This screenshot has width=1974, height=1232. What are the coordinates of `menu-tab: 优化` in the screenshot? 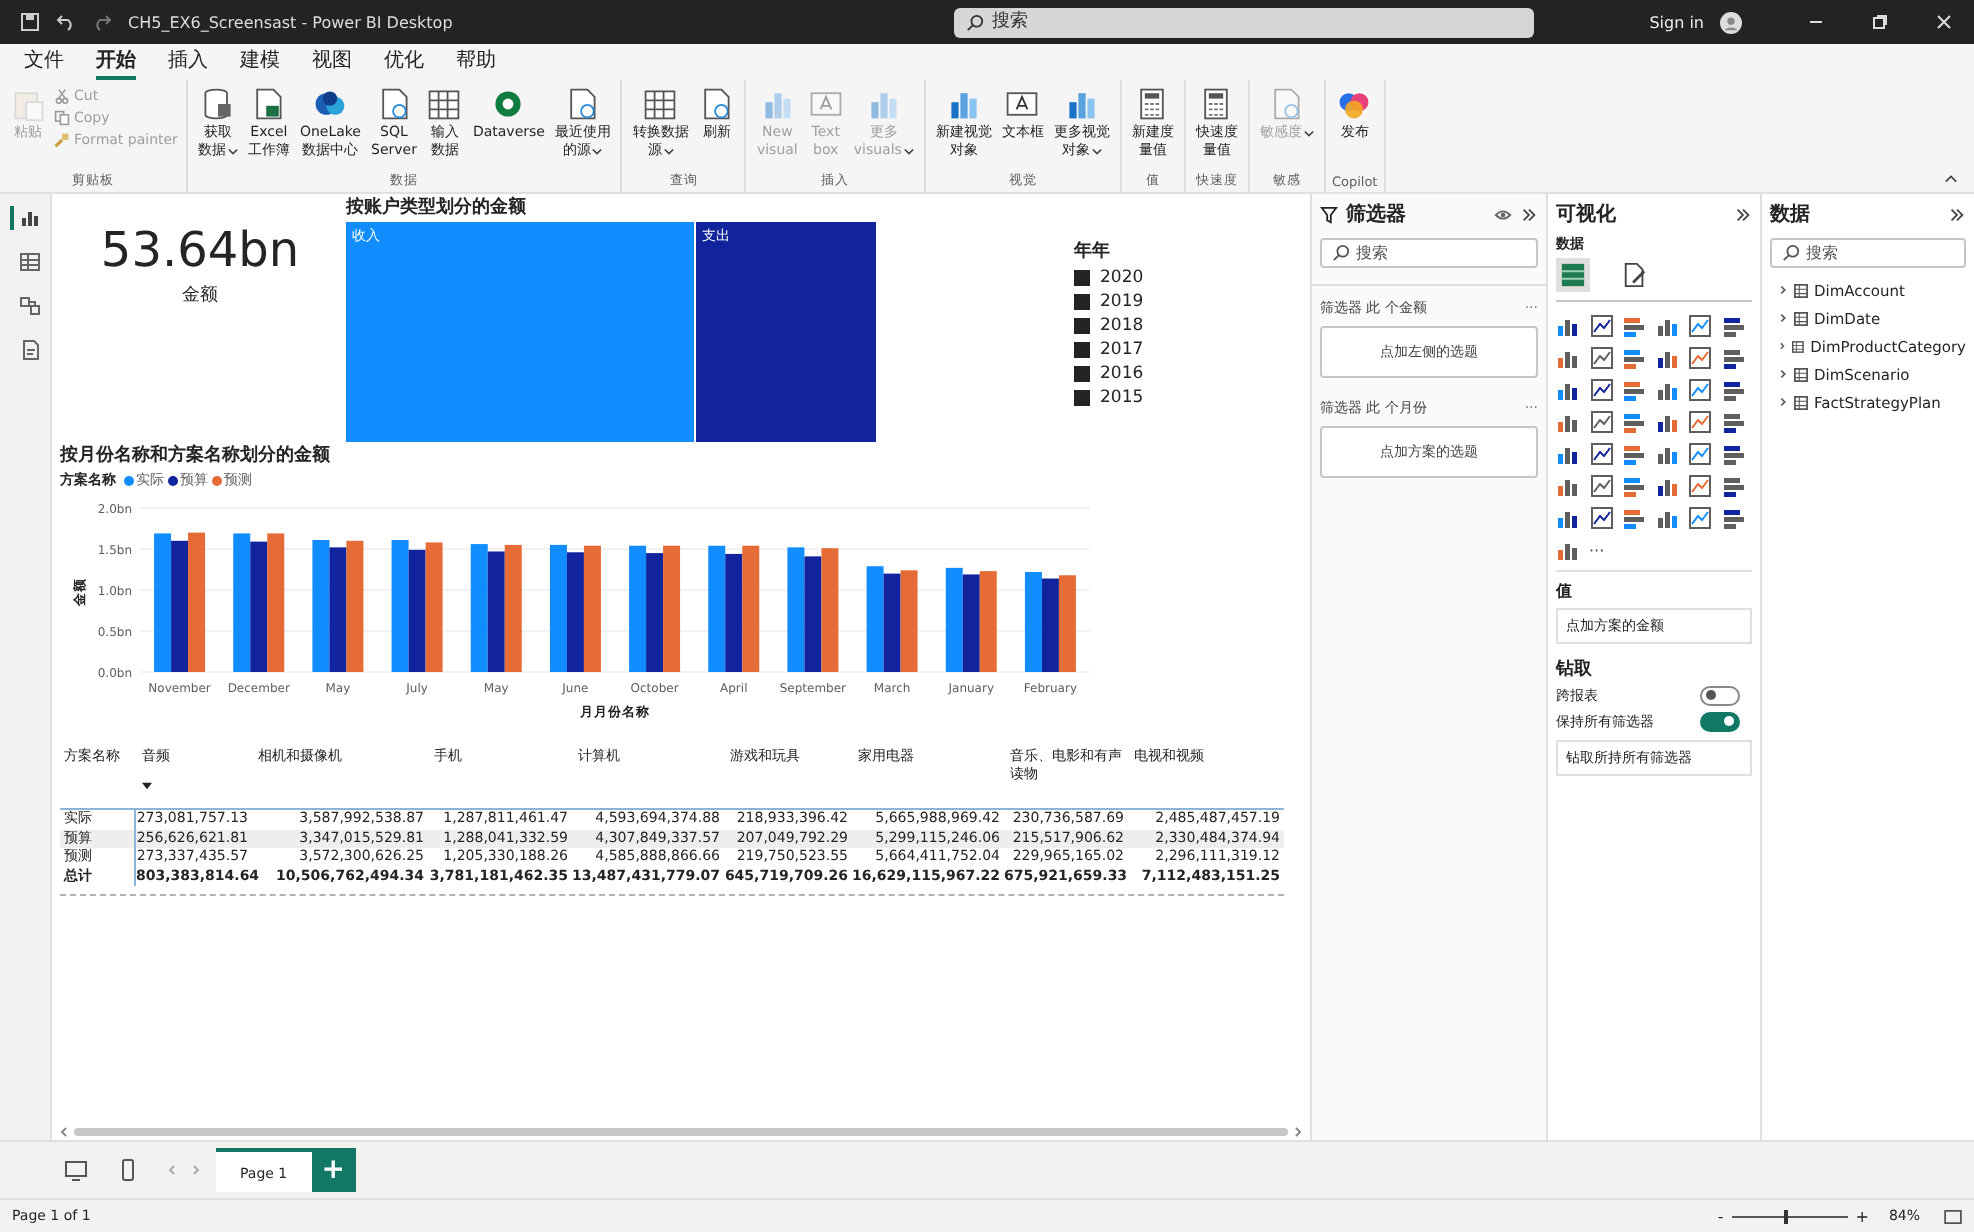 It's located at (404, 62).